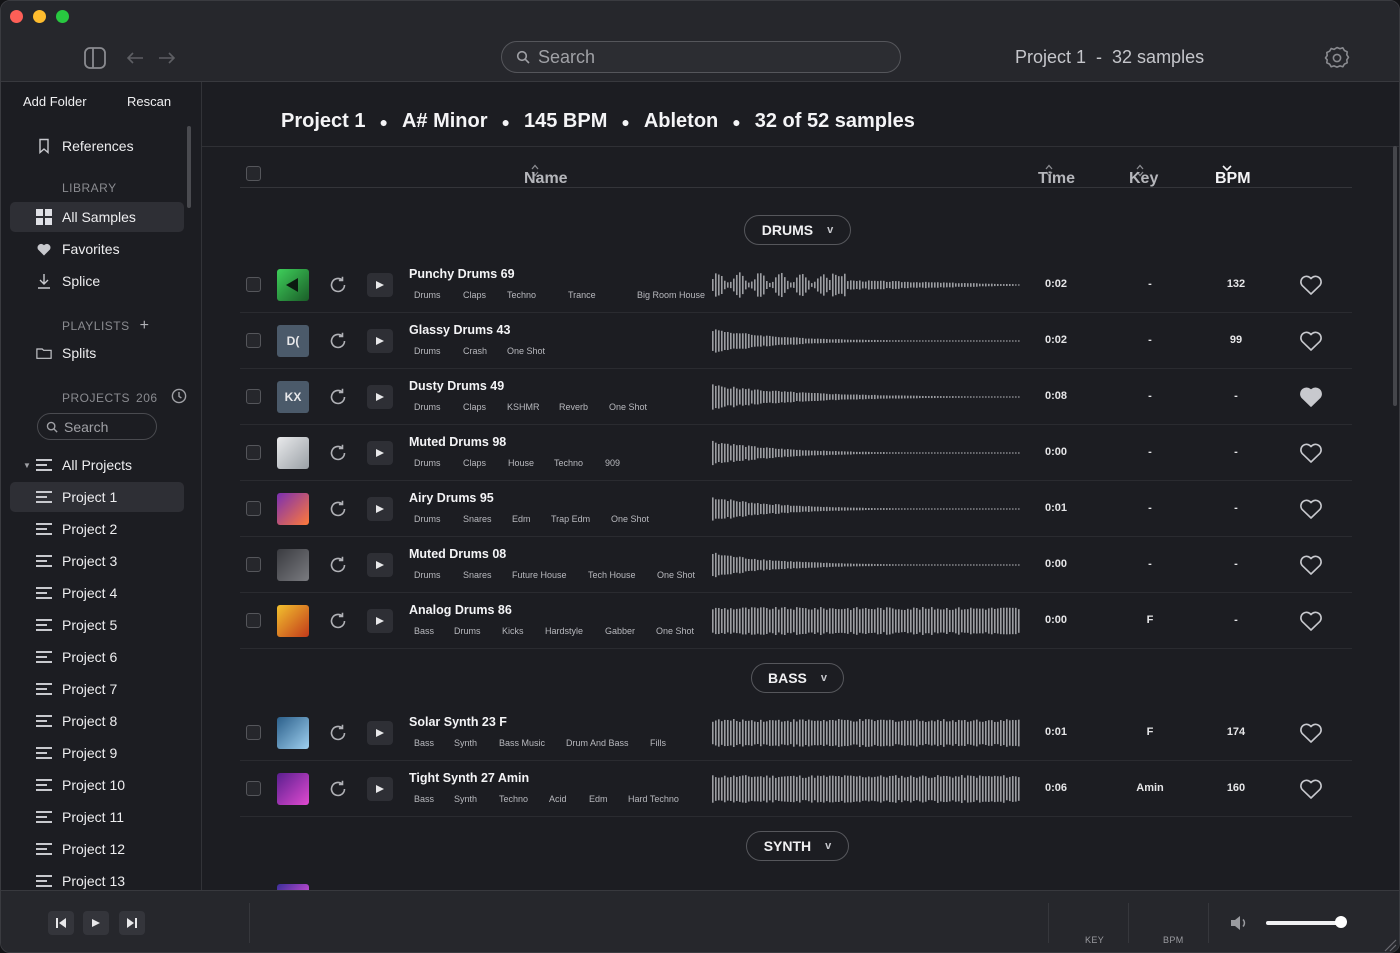 This screenshot has height=953, width=1400. What do you see at coordinates (55, 101) in the screenshot?
I see `add-folder-button: Add Folder` at bounding box center [55, 101].